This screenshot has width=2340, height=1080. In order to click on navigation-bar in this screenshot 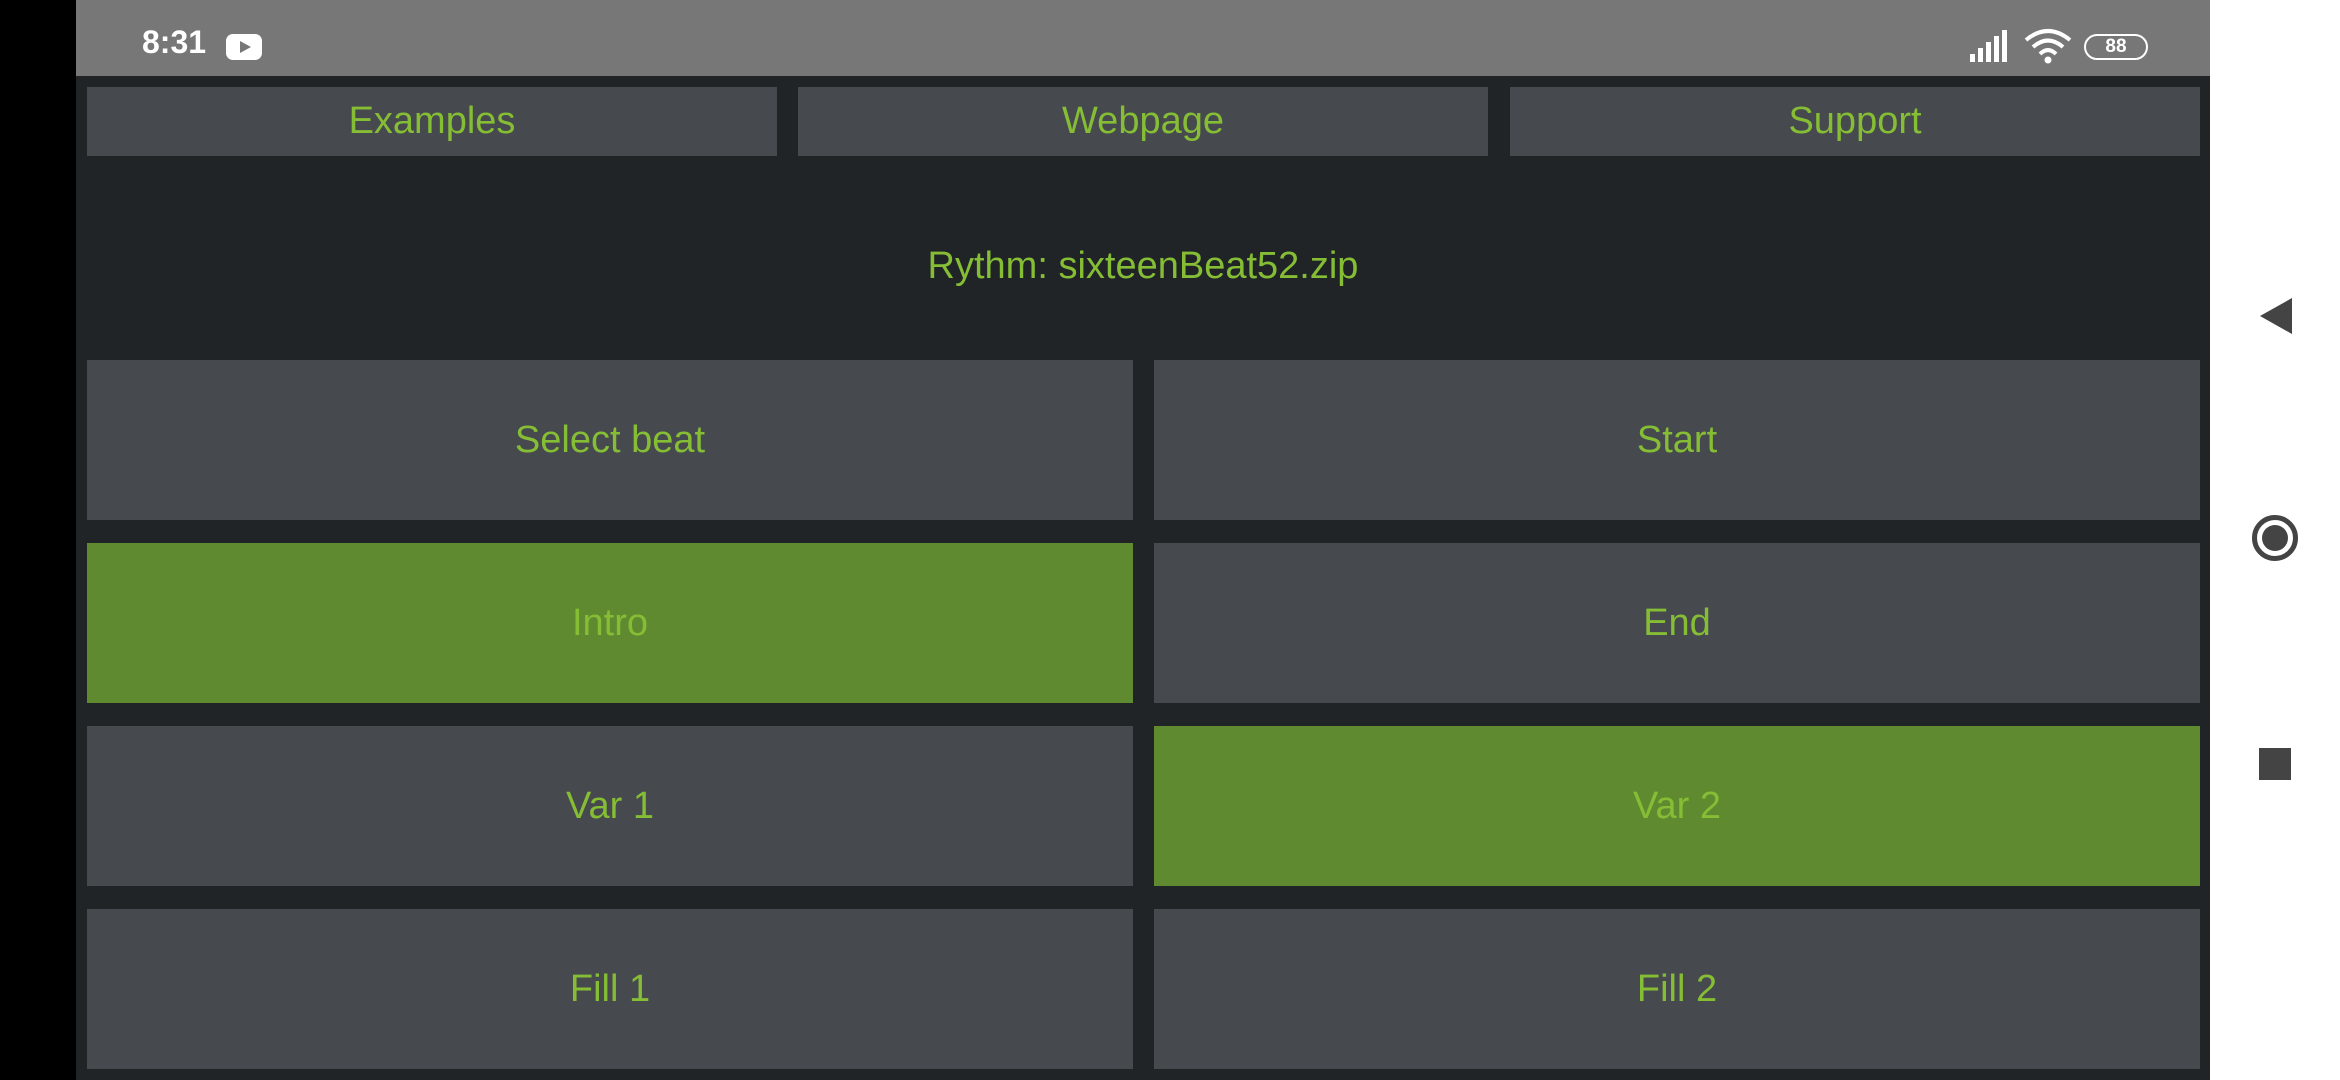, I will do `click(2275, 540)`.